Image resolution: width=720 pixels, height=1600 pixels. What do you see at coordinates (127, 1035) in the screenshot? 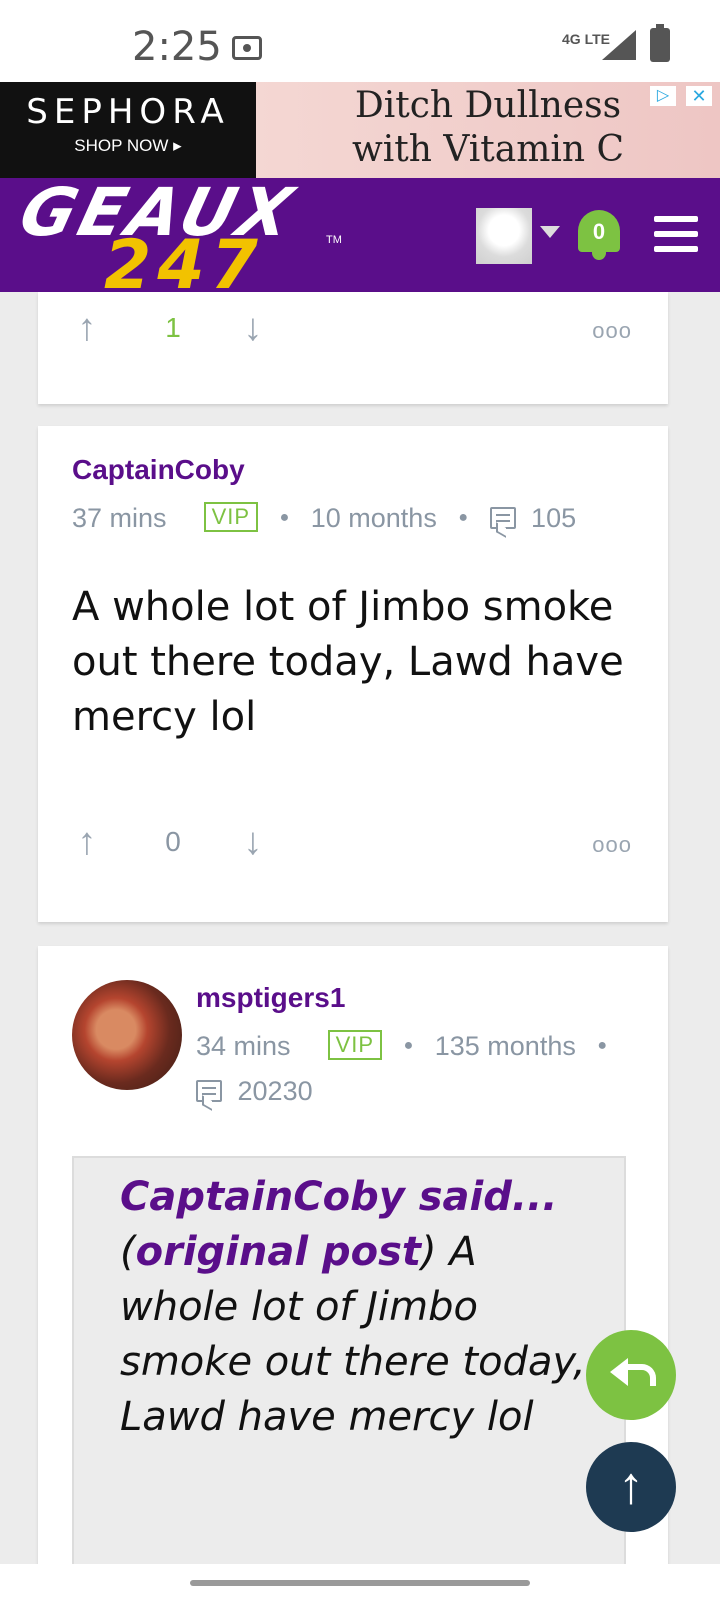
I see `avatar` at bounding box center [127, 1035].